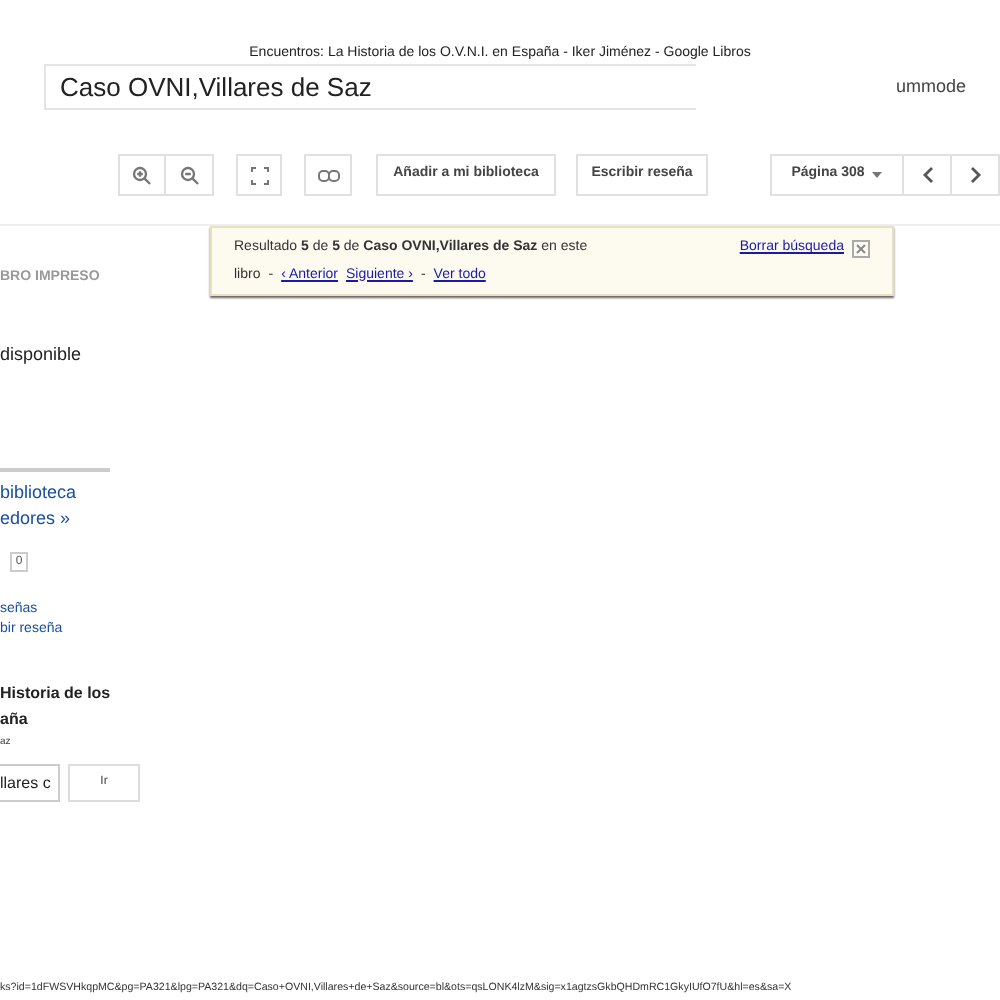  I want to click on book-title: Historia de los, so click(55, 694).